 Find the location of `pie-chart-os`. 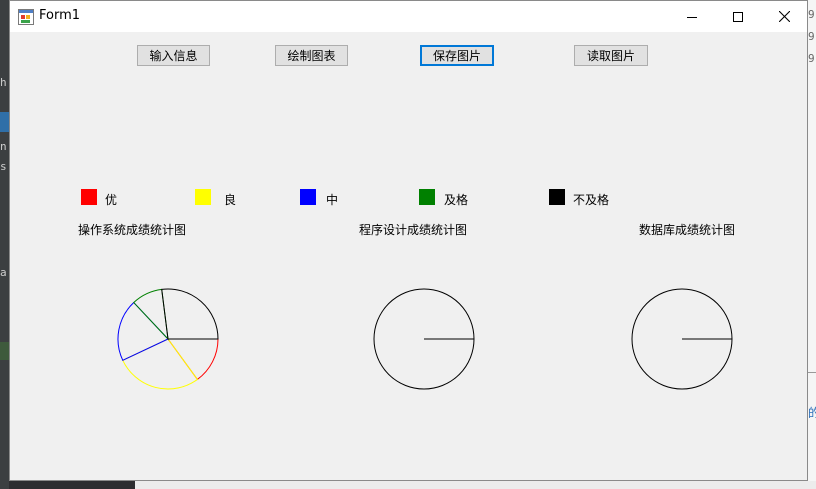

pie-chart-os is located at coordinates (168, 339).